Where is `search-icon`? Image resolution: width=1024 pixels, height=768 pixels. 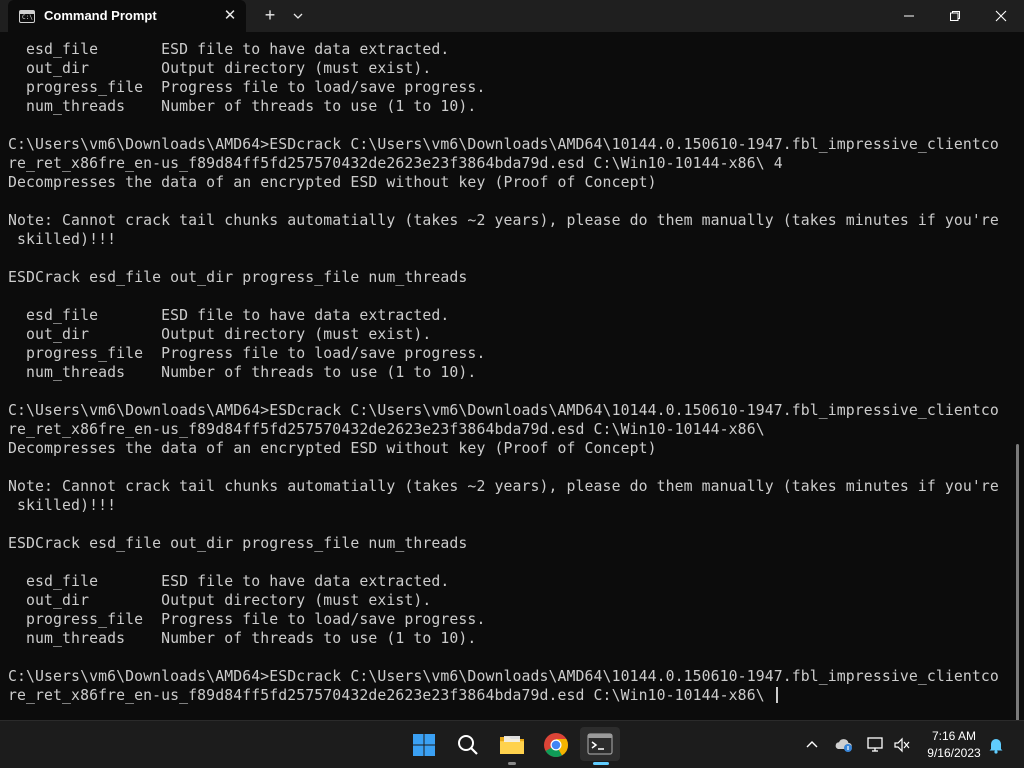 search-icon is located at coordinates (468, 745).